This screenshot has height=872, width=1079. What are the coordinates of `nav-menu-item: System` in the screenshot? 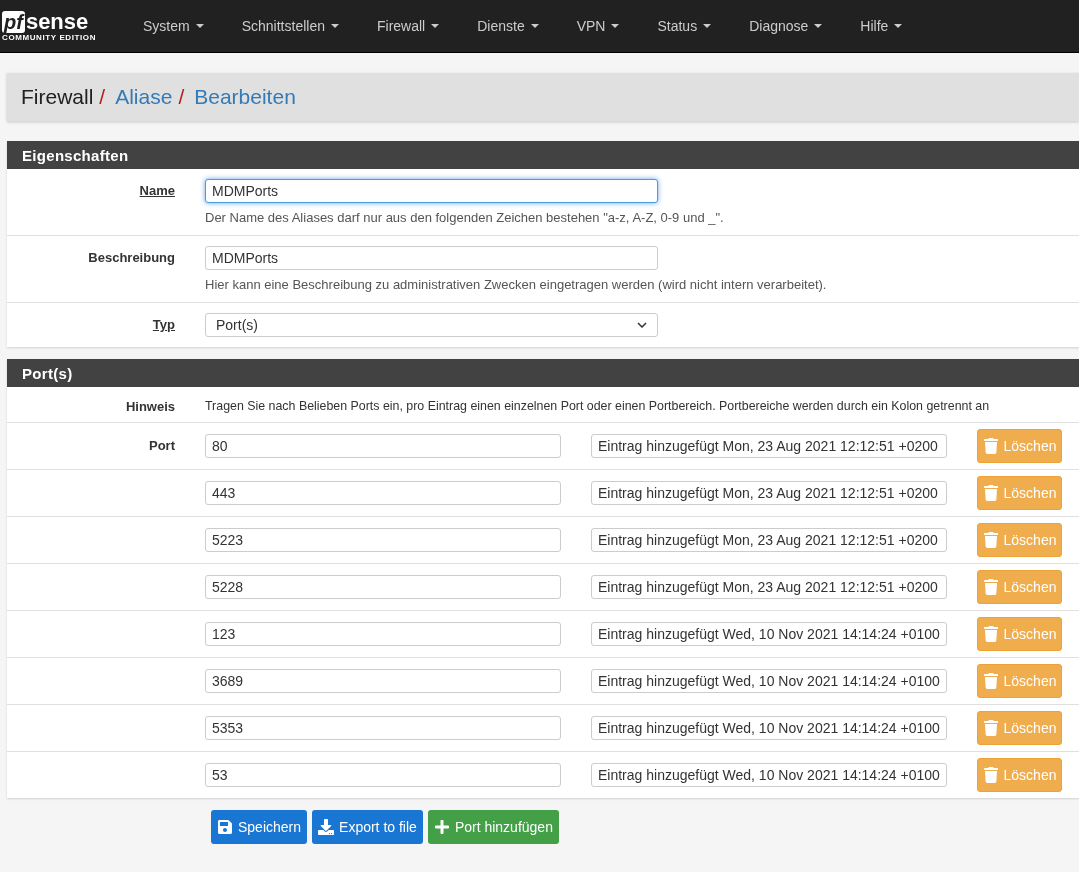 It's located at (173, 26).